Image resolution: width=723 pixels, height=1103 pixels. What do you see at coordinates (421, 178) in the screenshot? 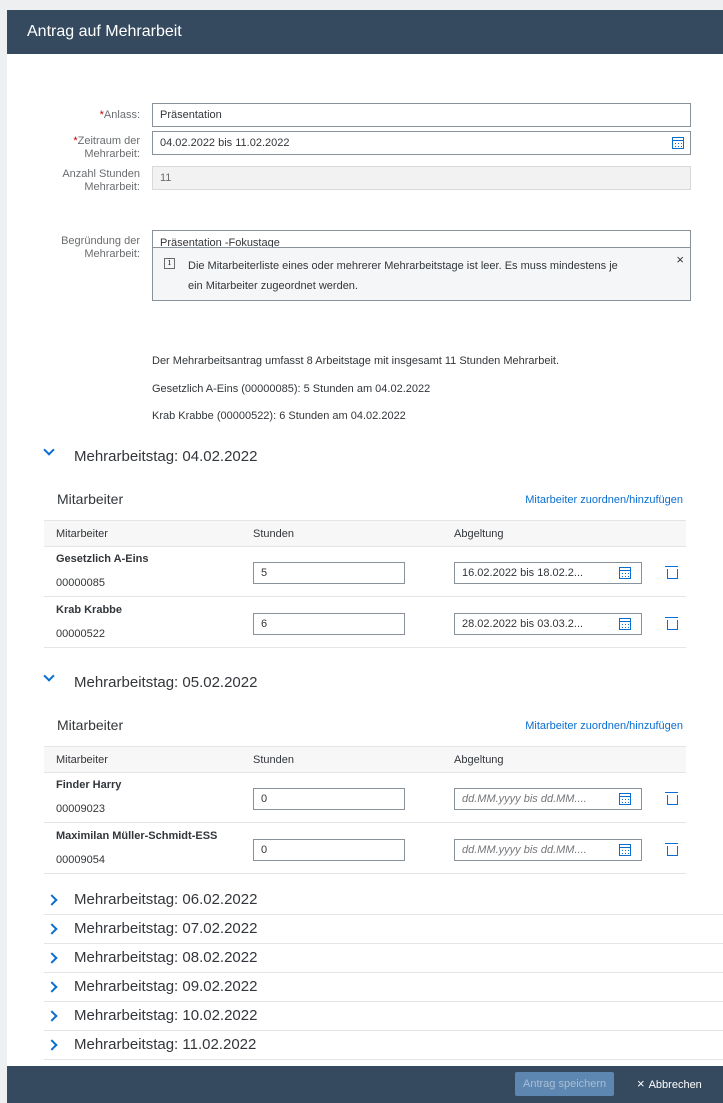
I see `stunden-input: 11` at bounding box center [421, 178].